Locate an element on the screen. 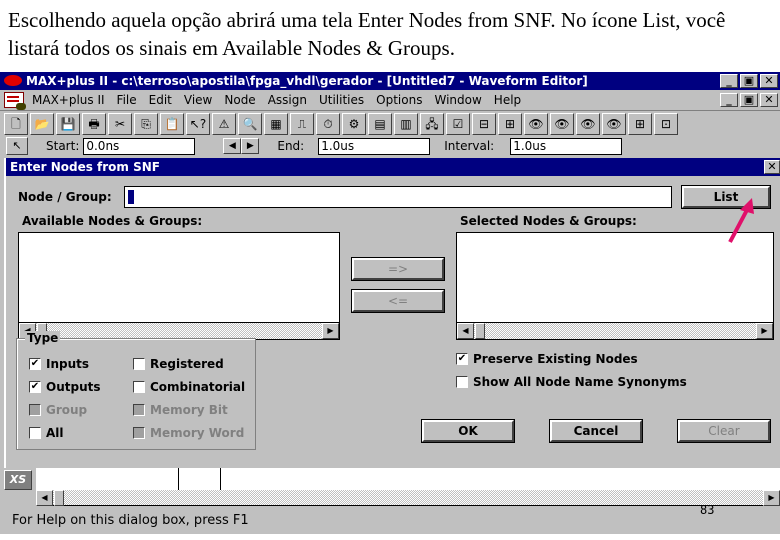 The height and width of the screenshot is (540, 780). save-icon: 💾 is located at coordinates (68, 123).